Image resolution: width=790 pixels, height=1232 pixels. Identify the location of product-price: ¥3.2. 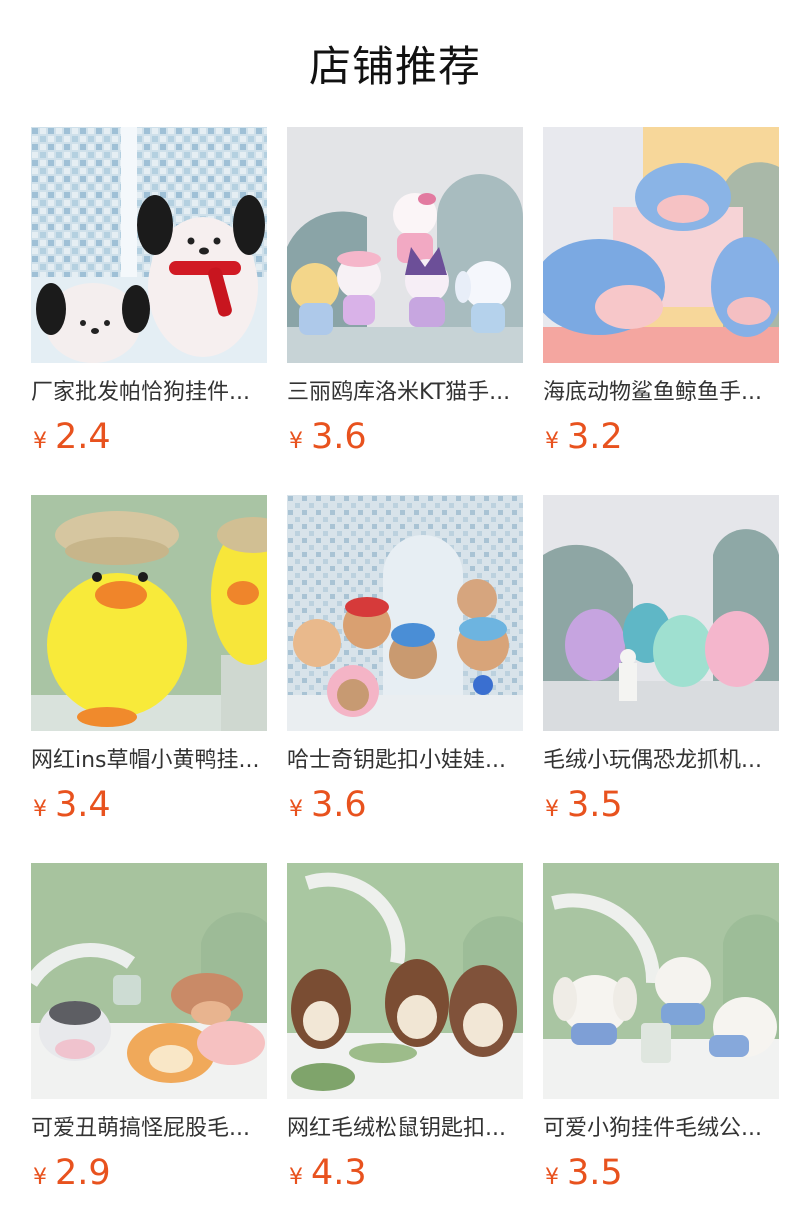
(584, 437).